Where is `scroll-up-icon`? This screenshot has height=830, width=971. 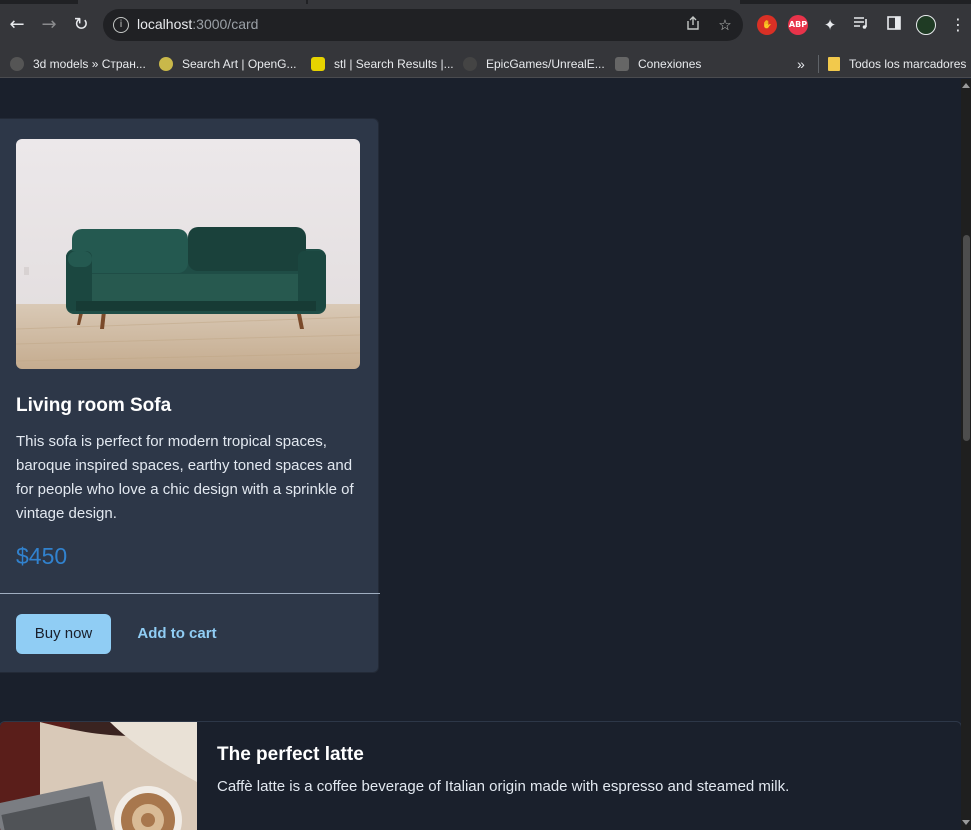
scroll-up-icon is located at coordinates (966, 85).